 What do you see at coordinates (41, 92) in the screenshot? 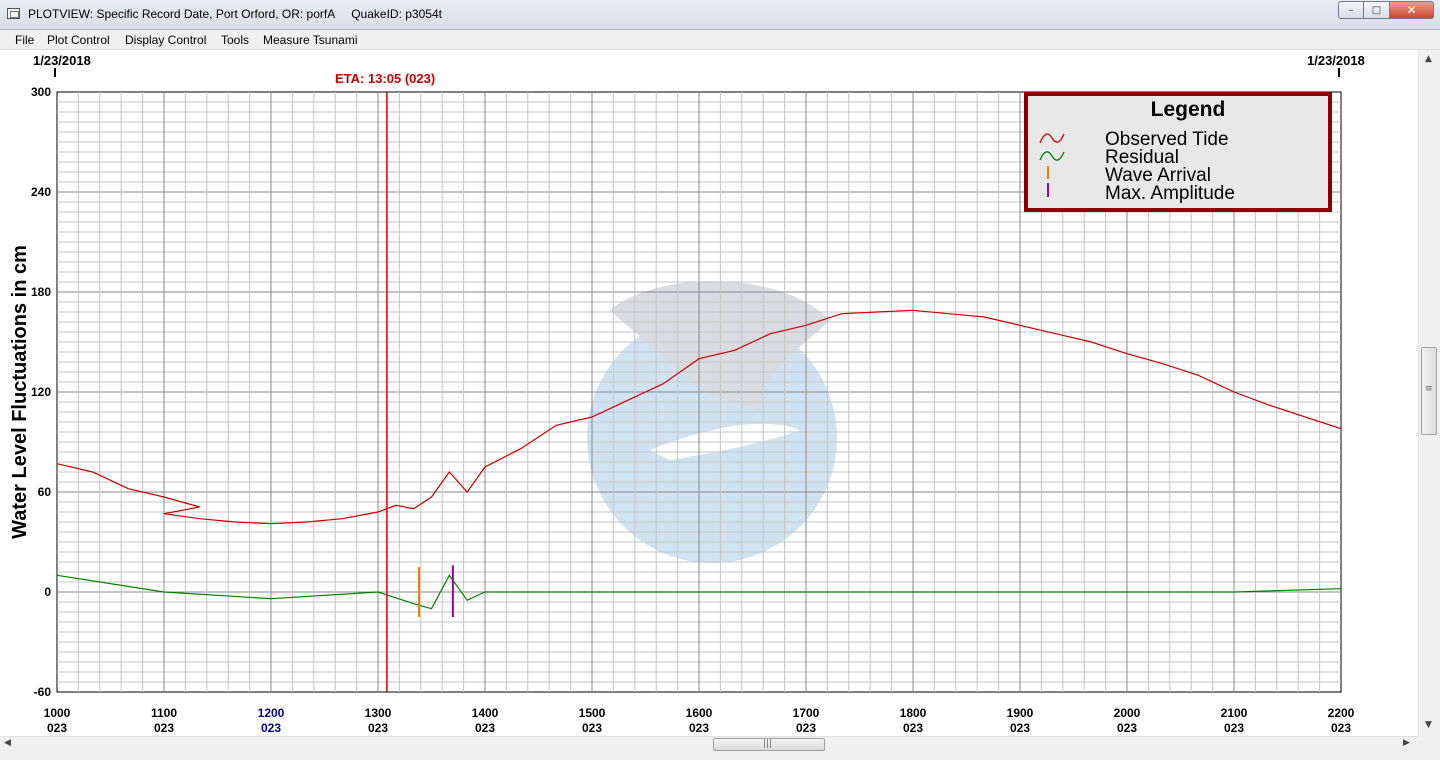
I see `y-tick-label: 300` at bounding box center [41, 92].